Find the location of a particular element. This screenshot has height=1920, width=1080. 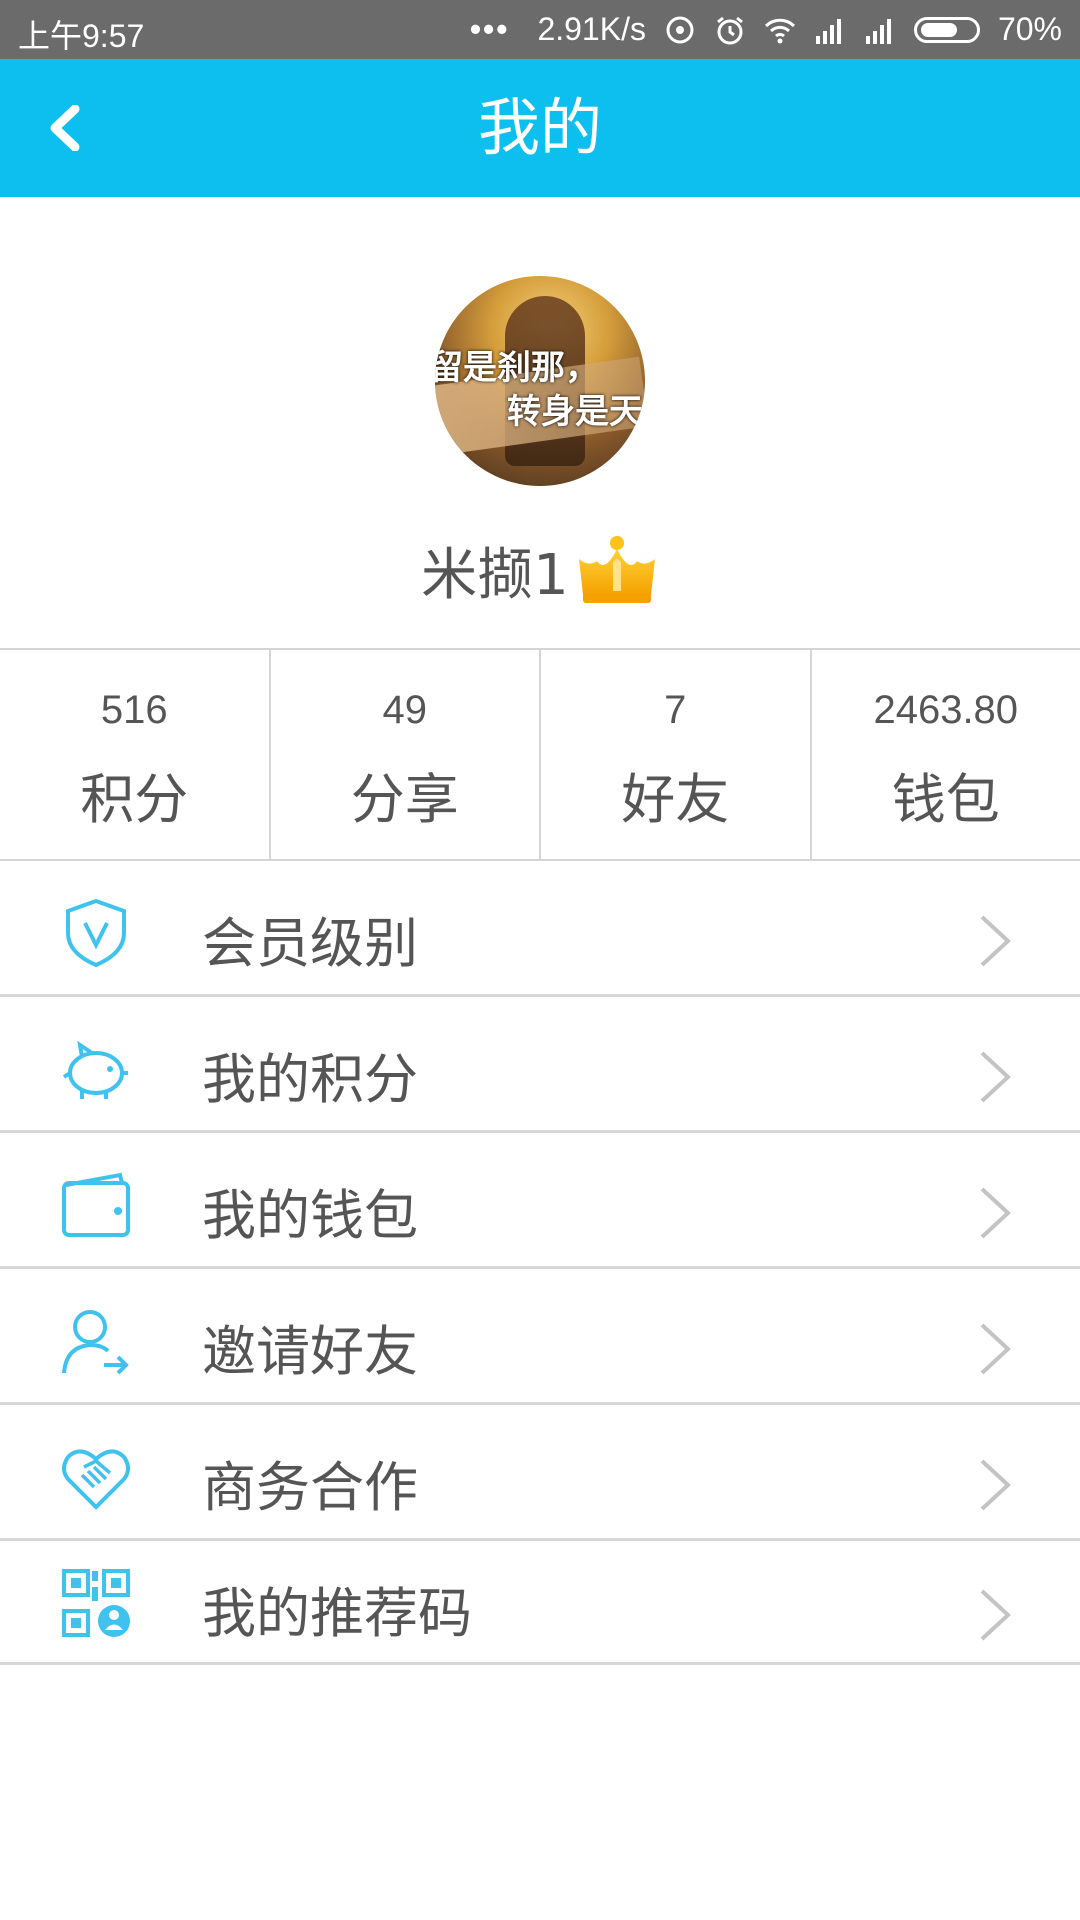

menu-item-referral-code: 我的推荐码 is located at coordinates (540, 1603).